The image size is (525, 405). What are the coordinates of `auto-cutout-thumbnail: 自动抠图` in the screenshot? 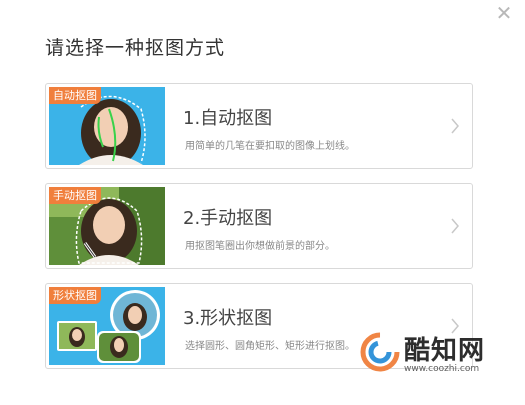 It's located at (107, 126).